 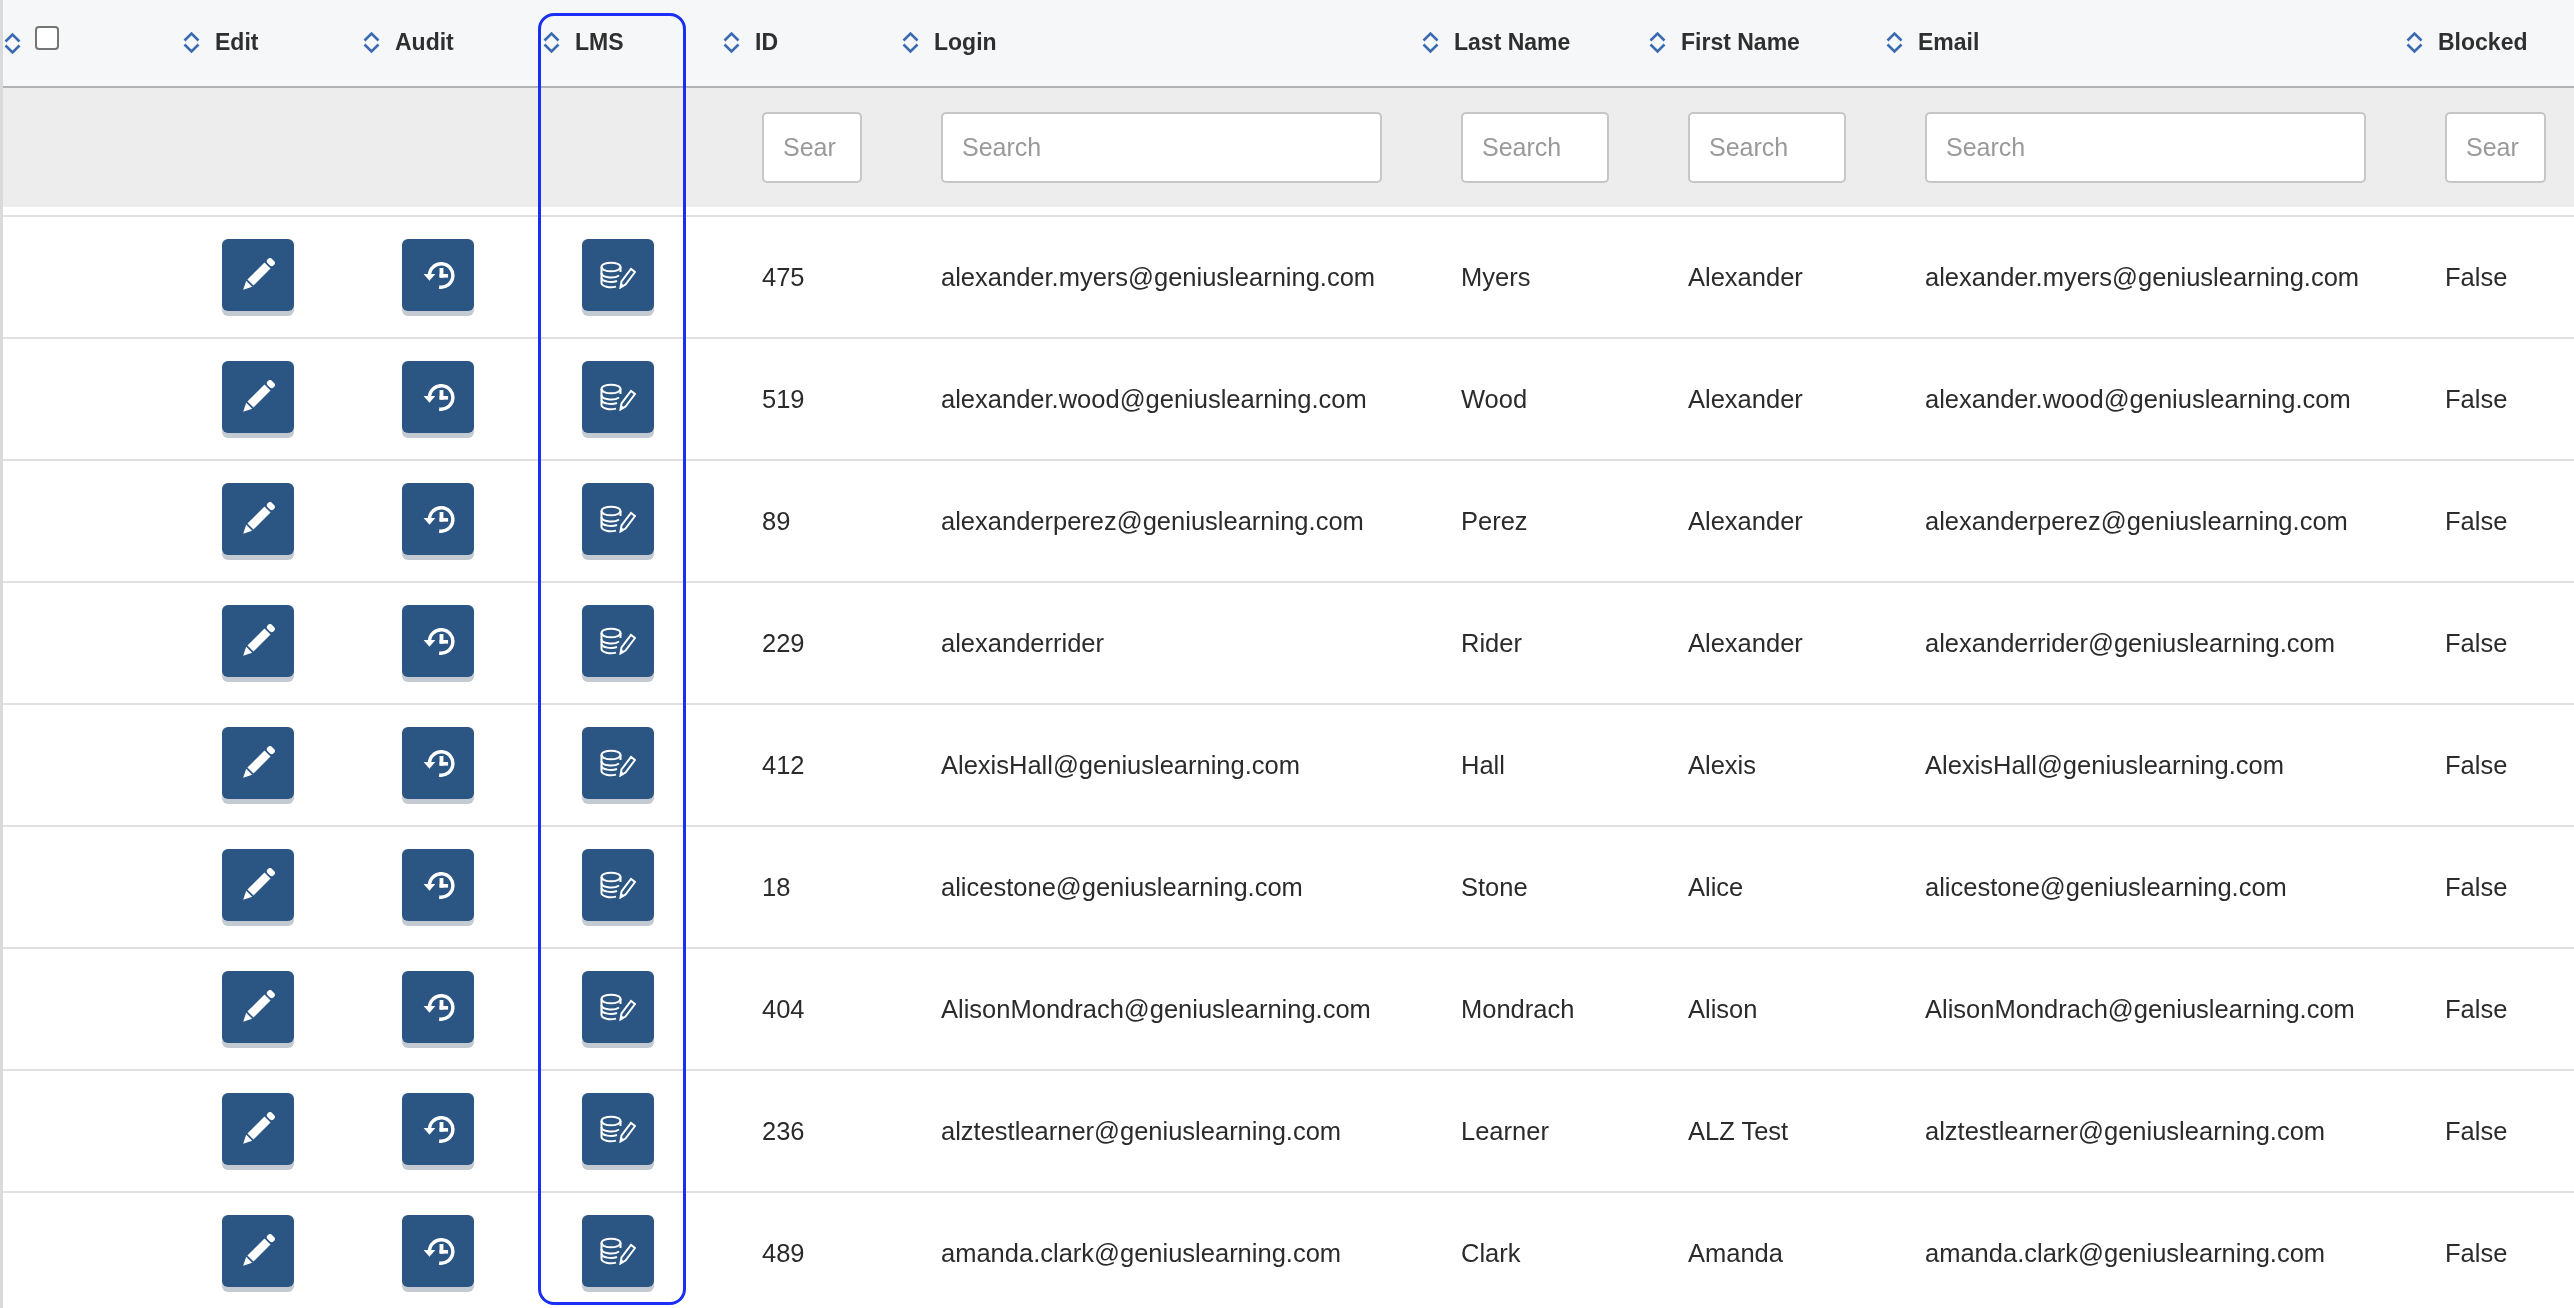 What do you see at coordinates (776, 887) in the screenshot?
I see `user-id: 18` at bounding box center [776, 887].